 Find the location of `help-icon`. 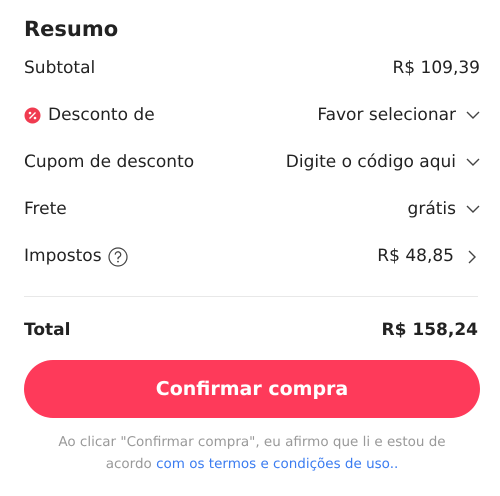

help-icon is located at coordinates (118, 256).